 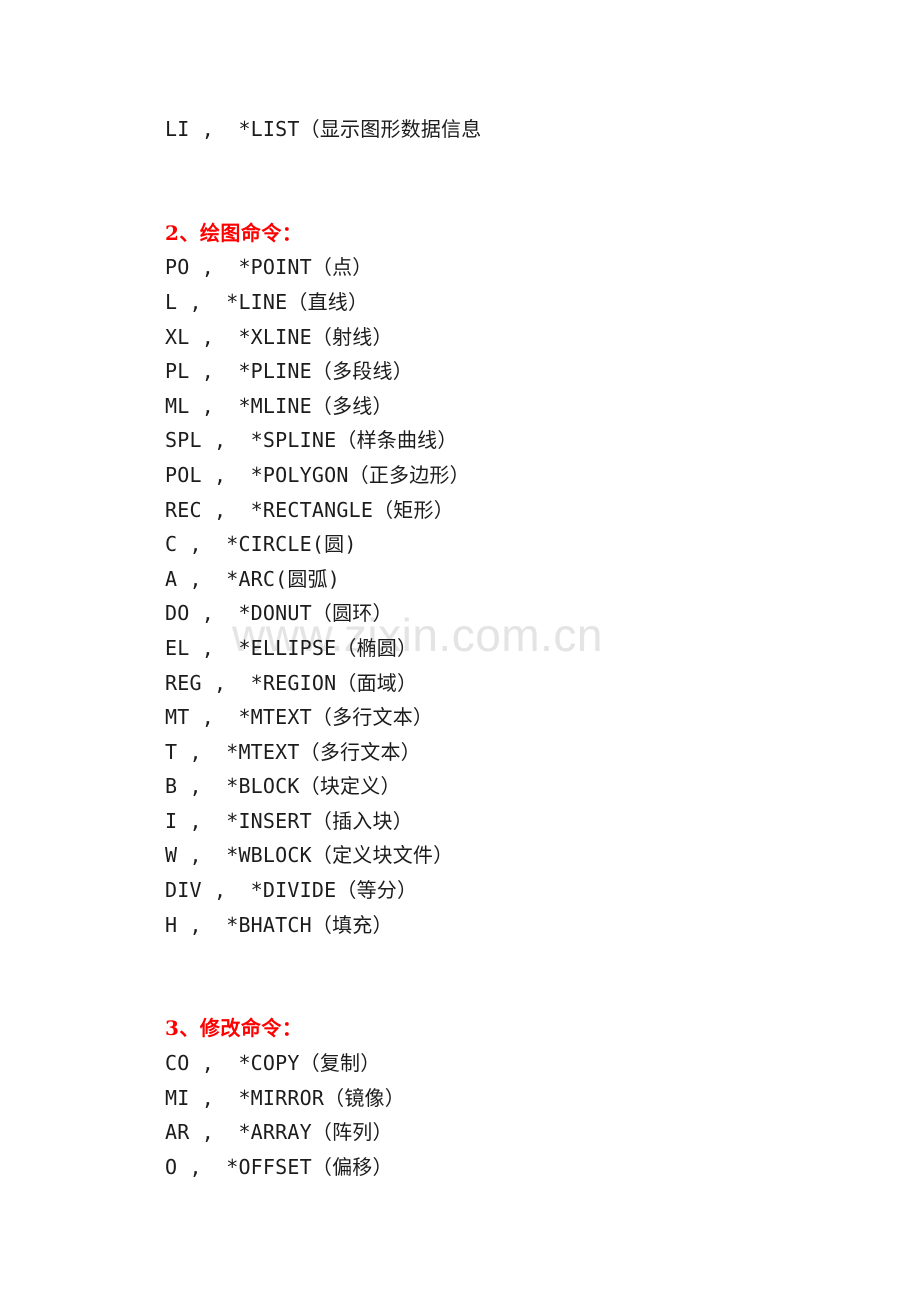 What do you see at coordinates (279, 613) in the screenshot?
I see `command-line: DO , *DONUT（圆环）` at bounding box center [279, 613].